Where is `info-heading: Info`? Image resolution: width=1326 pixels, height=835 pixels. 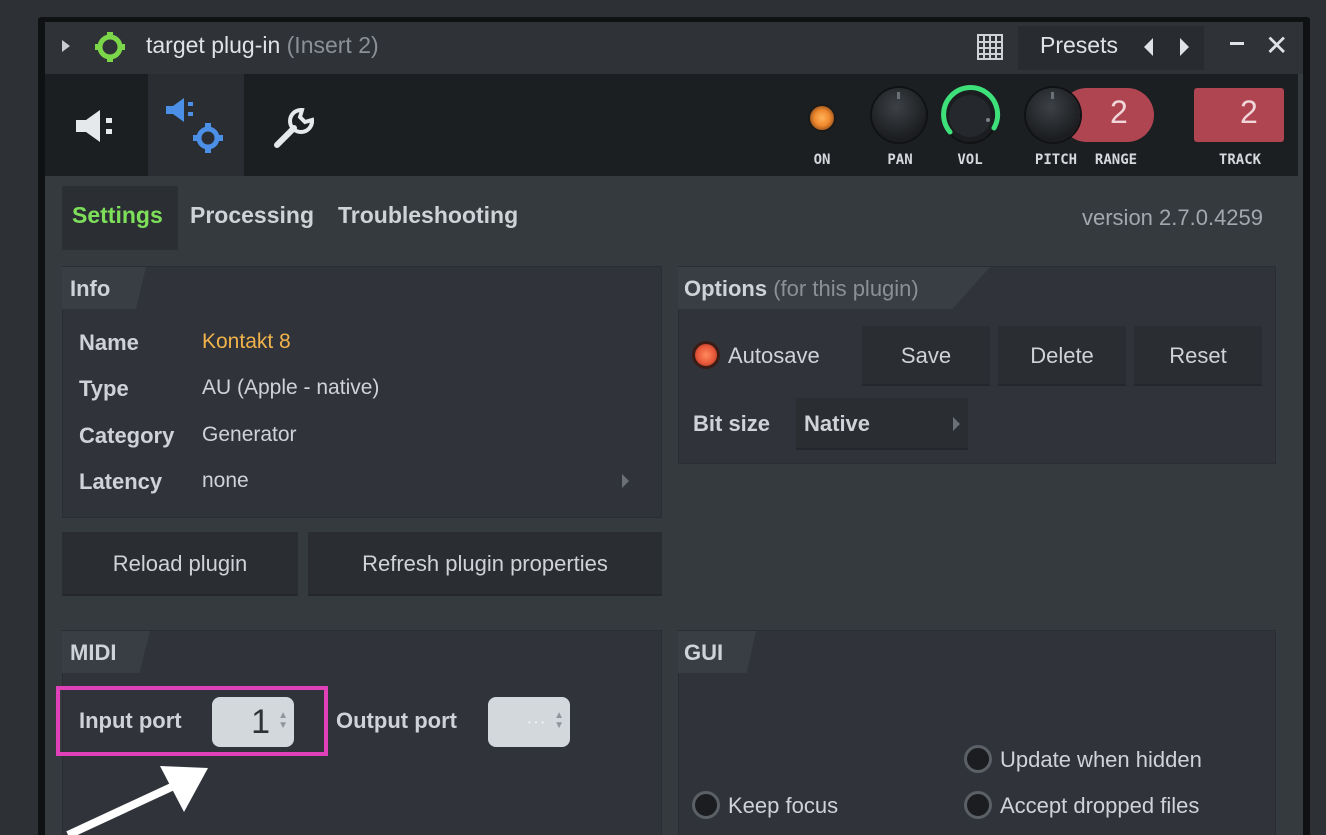
info-heading: Info is located at coordinates (90, 288).